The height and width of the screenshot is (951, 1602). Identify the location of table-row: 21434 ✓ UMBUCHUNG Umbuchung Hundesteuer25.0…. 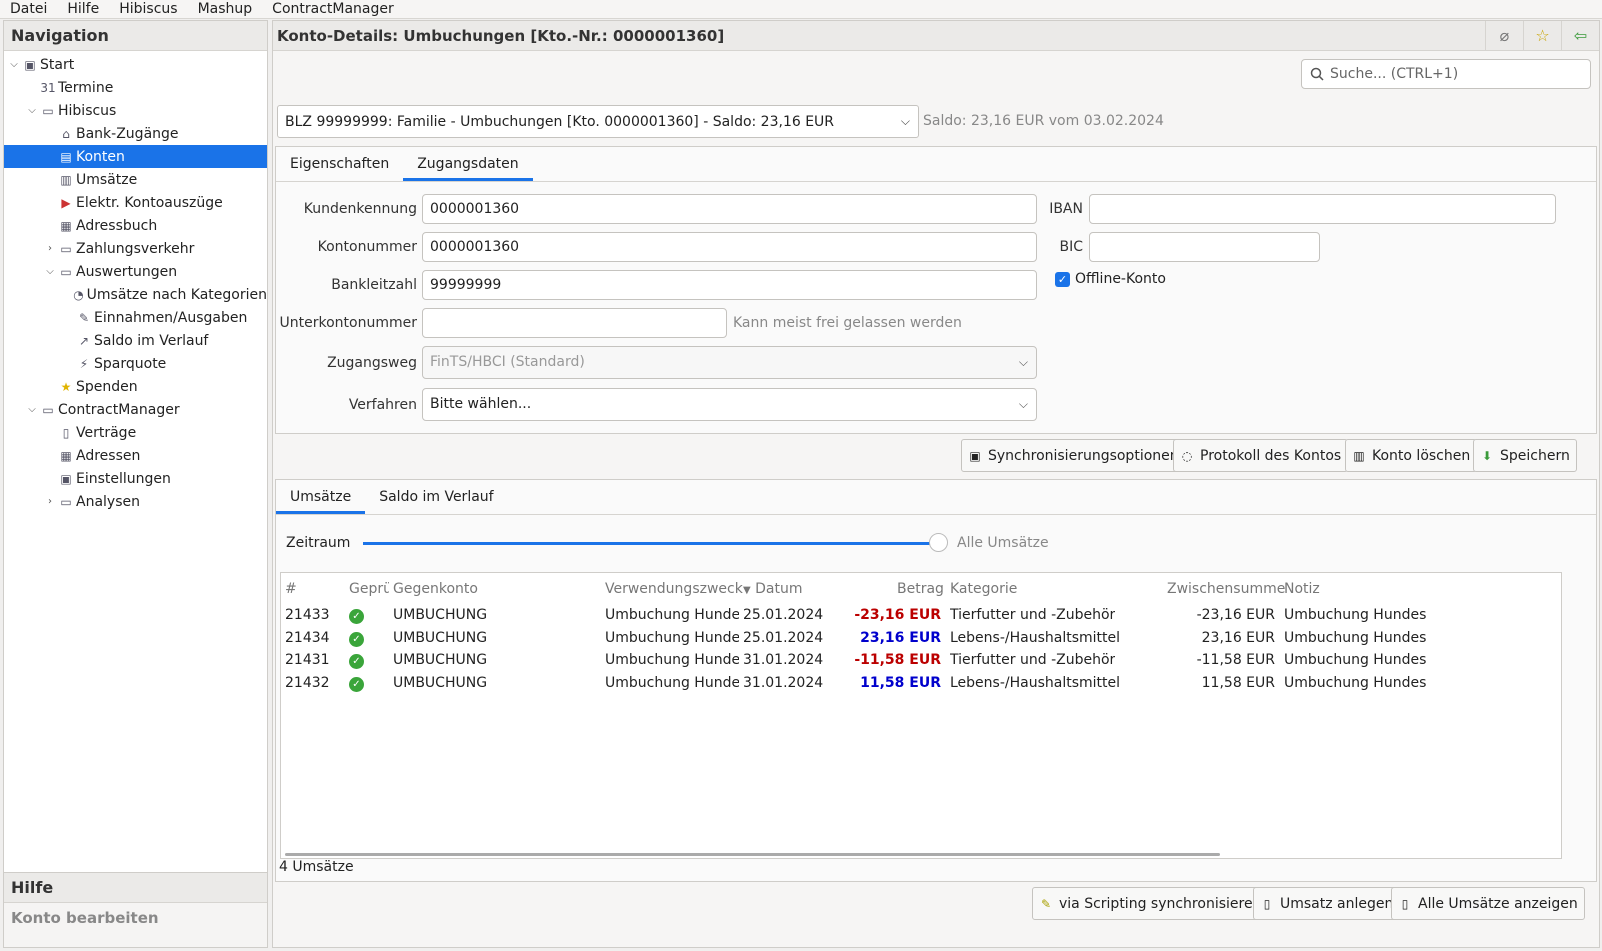
(856, 639).